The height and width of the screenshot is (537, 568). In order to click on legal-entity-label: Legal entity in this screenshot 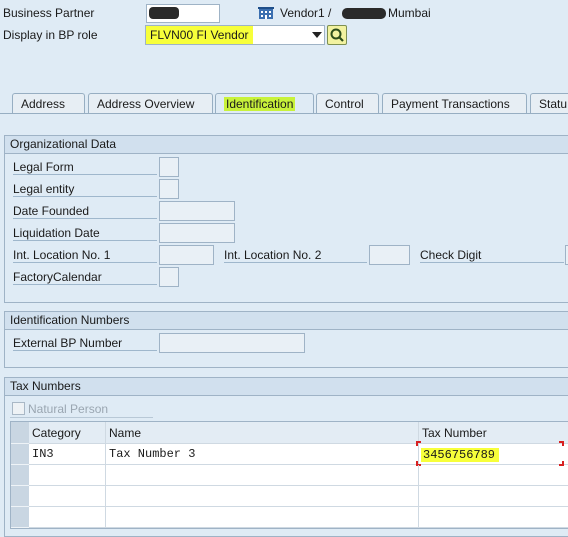, I will do `click(85, 189)`.